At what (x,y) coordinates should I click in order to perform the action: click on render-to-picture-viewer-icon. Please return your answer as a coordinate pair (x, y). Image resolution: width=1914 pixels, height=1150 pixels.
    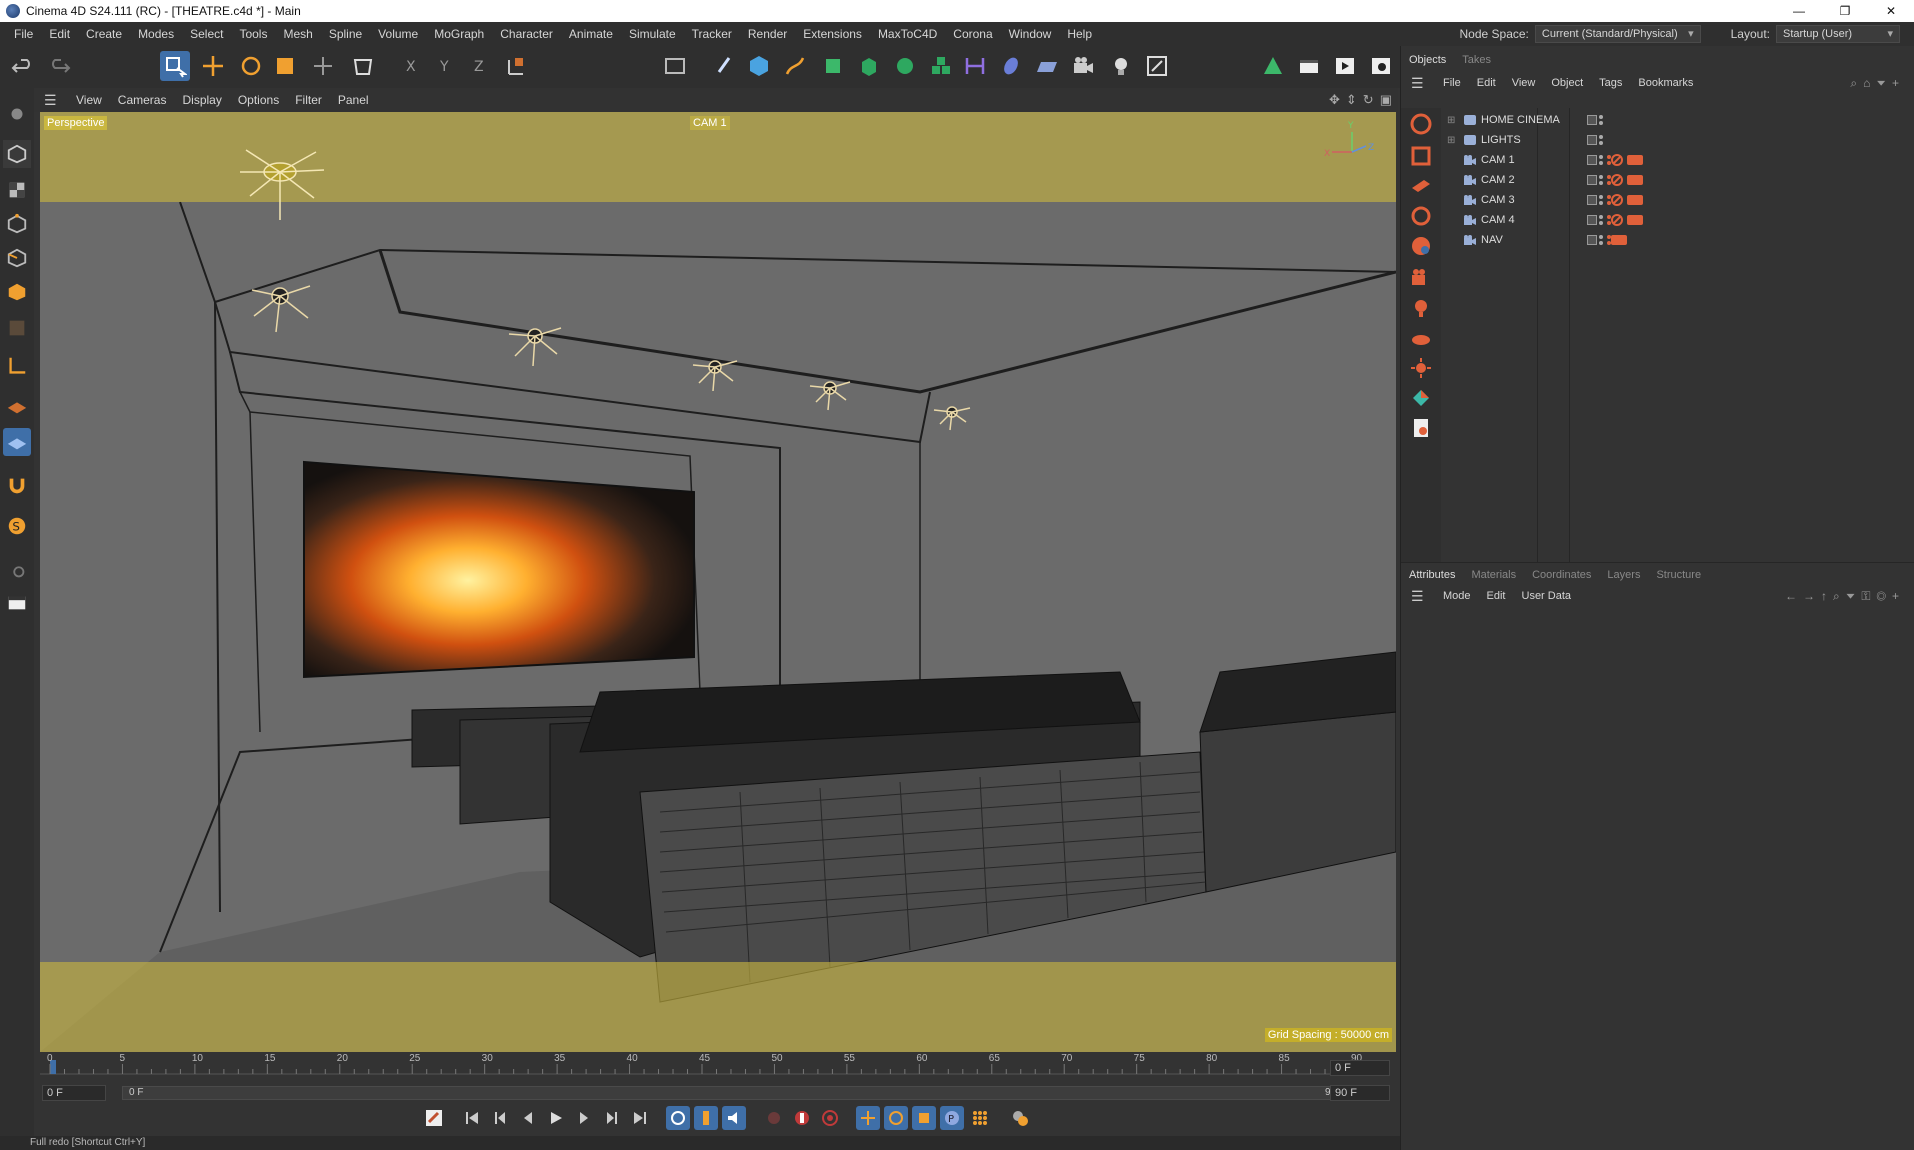
    Looking at the image, I should click on (1345, 66).